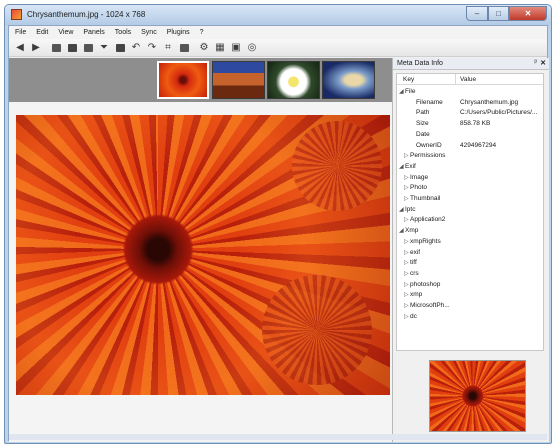  What do you see at coordinates (470, 317) in the screenshot?
I see `tree-row: ▷ dc` at bounding box center [470, 317].